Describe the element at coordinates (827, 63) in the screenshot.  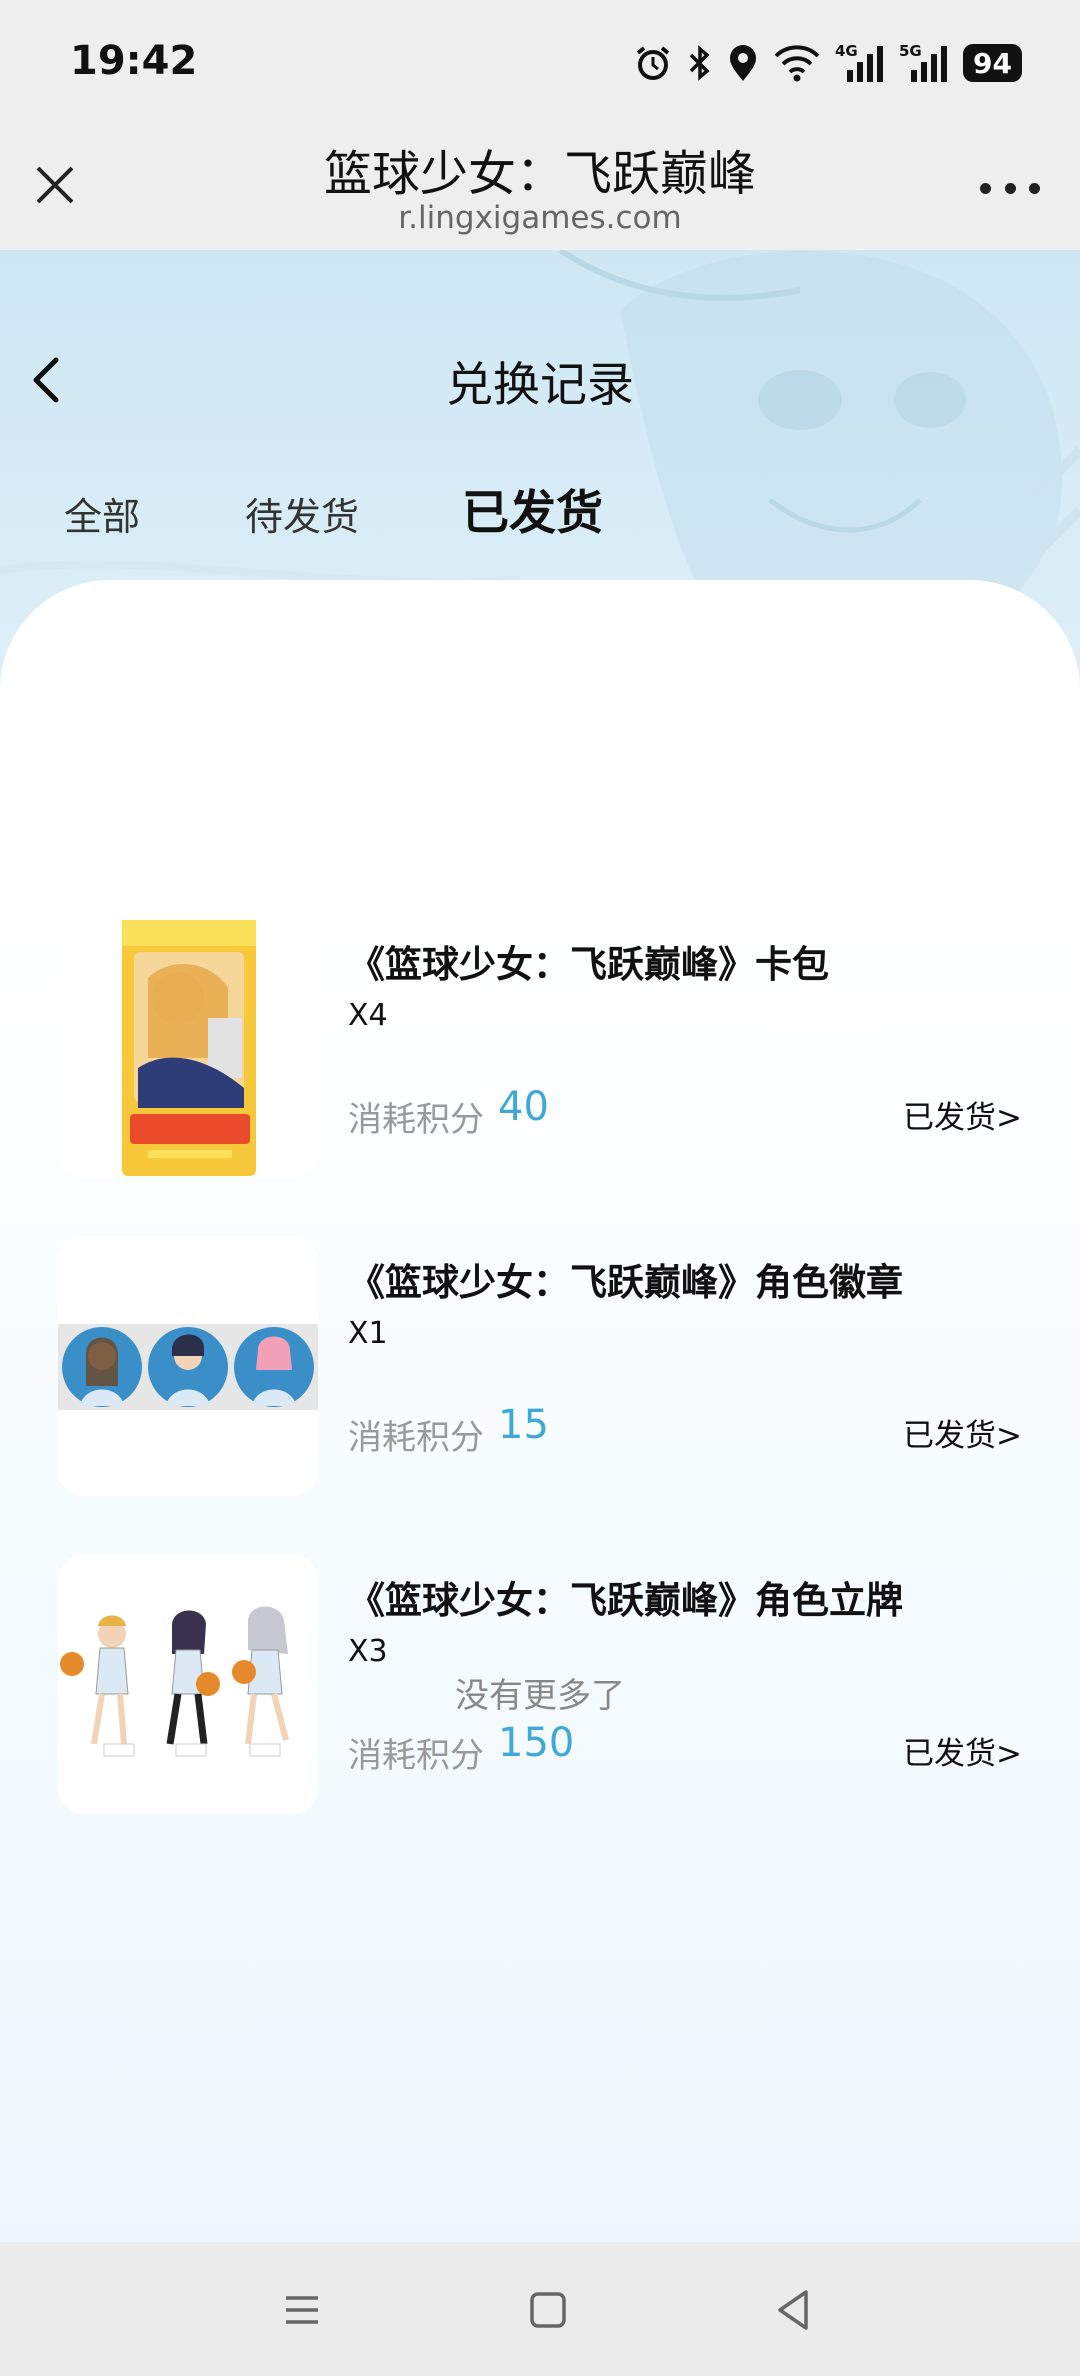
I see `status-icons: 4G 5G 94` at that location.